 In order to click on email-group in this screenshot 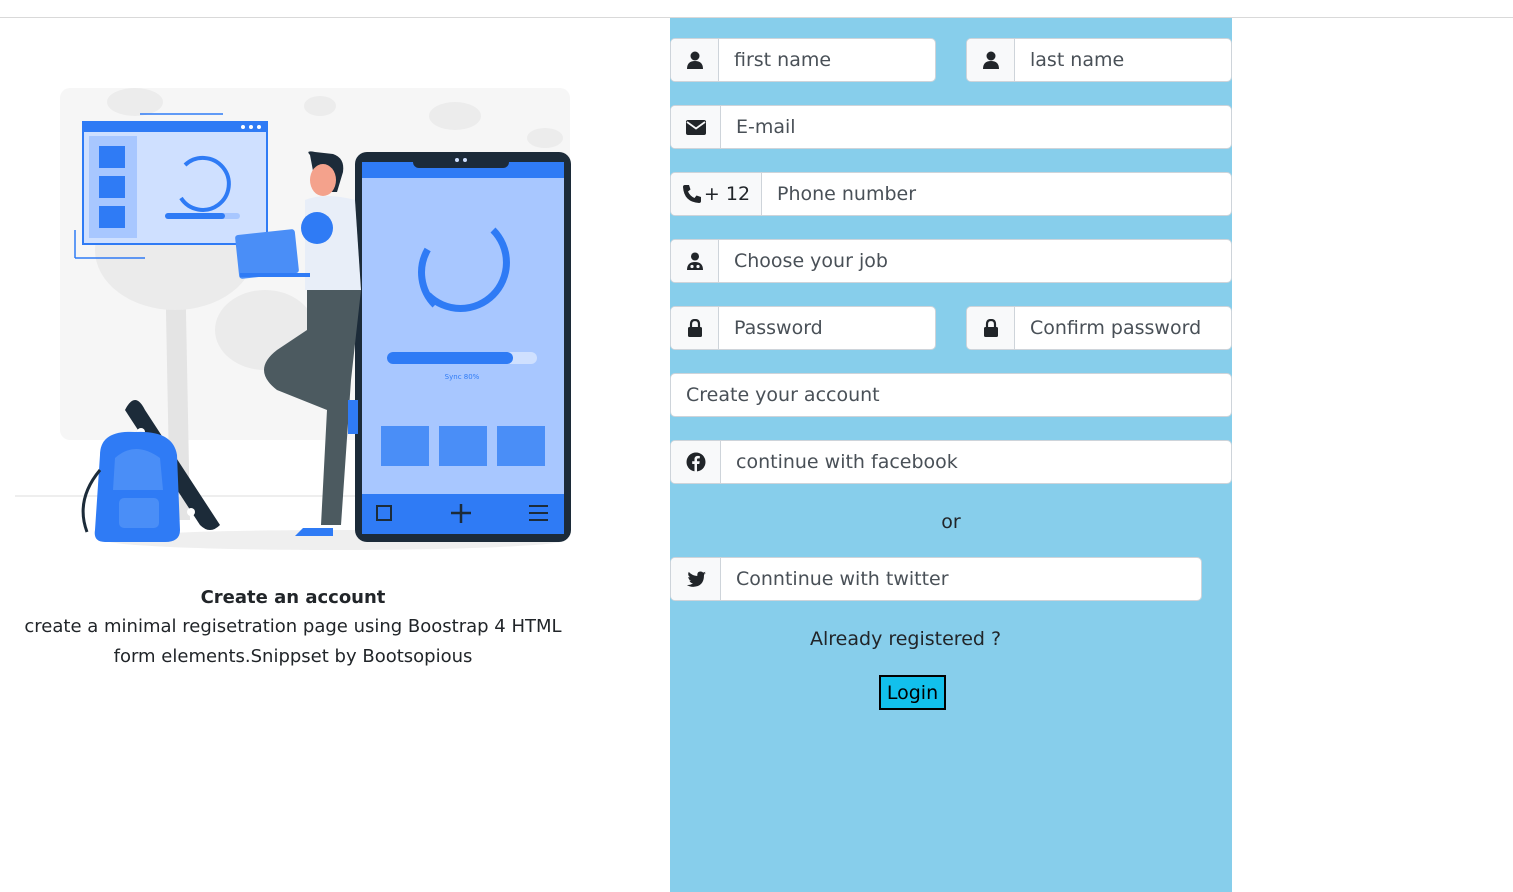, I will do `click(951, 127)`.